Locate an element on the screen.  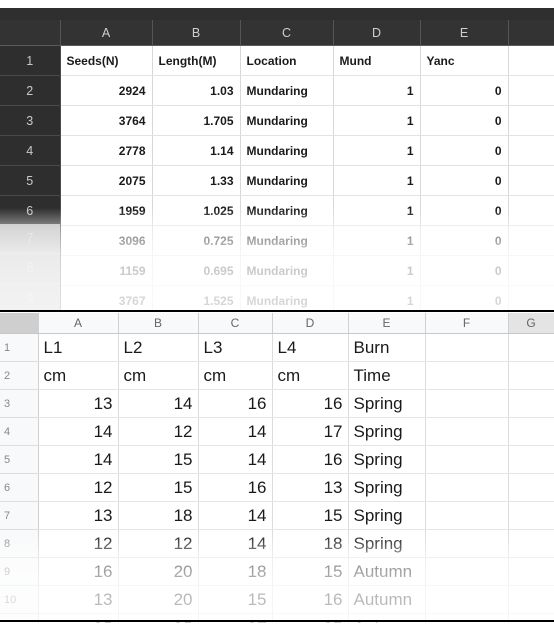
top-cell-d-6: 1 is located at coordinates (377, 210).